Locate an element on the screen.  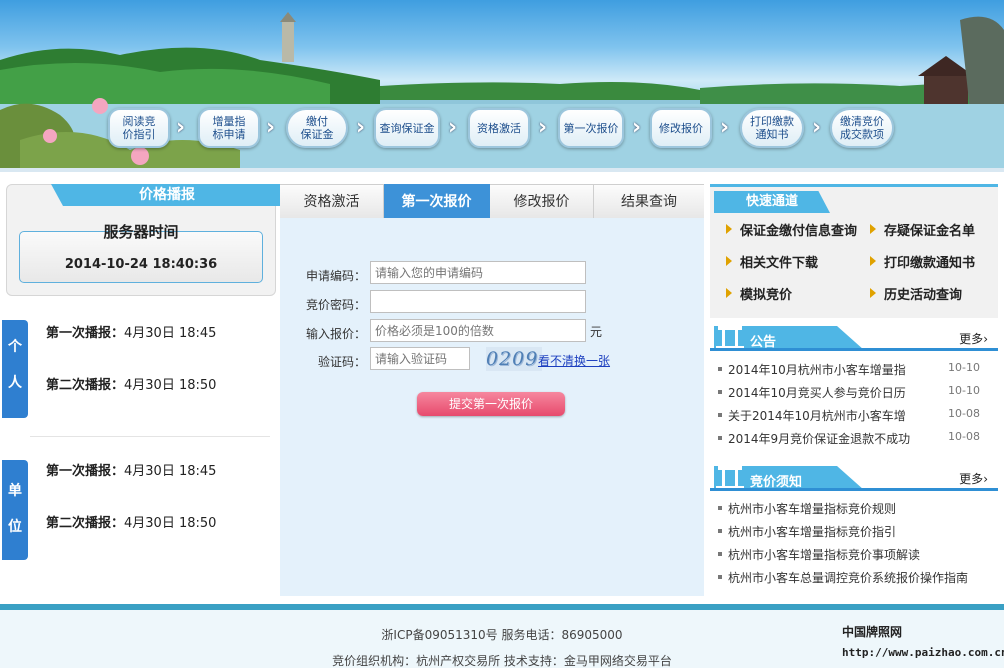
watermark-url: http://www.paizhao.com.cn is located at coordinates (923, 652).